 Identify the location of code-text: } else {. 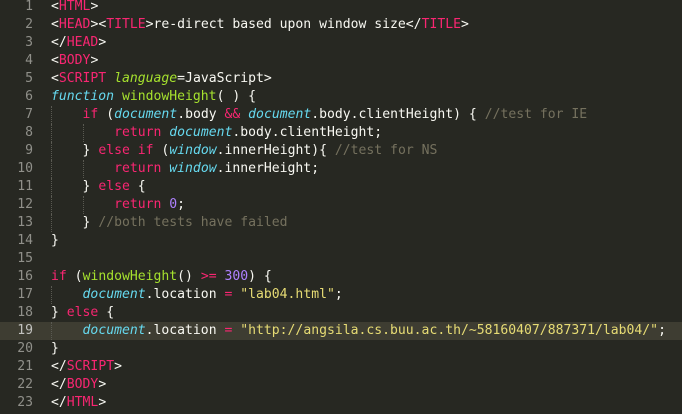
(98, 187).